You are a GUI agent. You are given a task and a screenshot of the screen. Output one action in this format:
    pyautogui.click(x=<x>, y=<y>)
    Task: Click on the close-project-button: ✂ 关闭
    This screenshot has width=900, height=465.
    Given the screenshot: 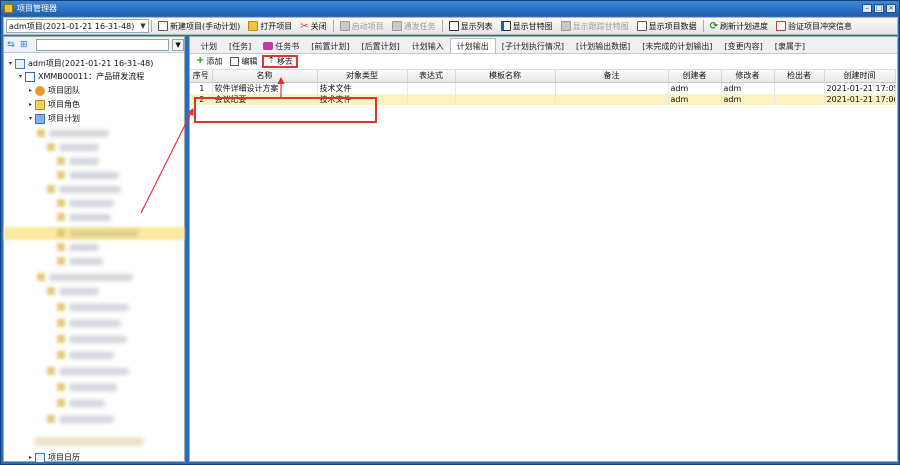 What is the action you would take?
    pyautogui.click(x=313, y=26)
    